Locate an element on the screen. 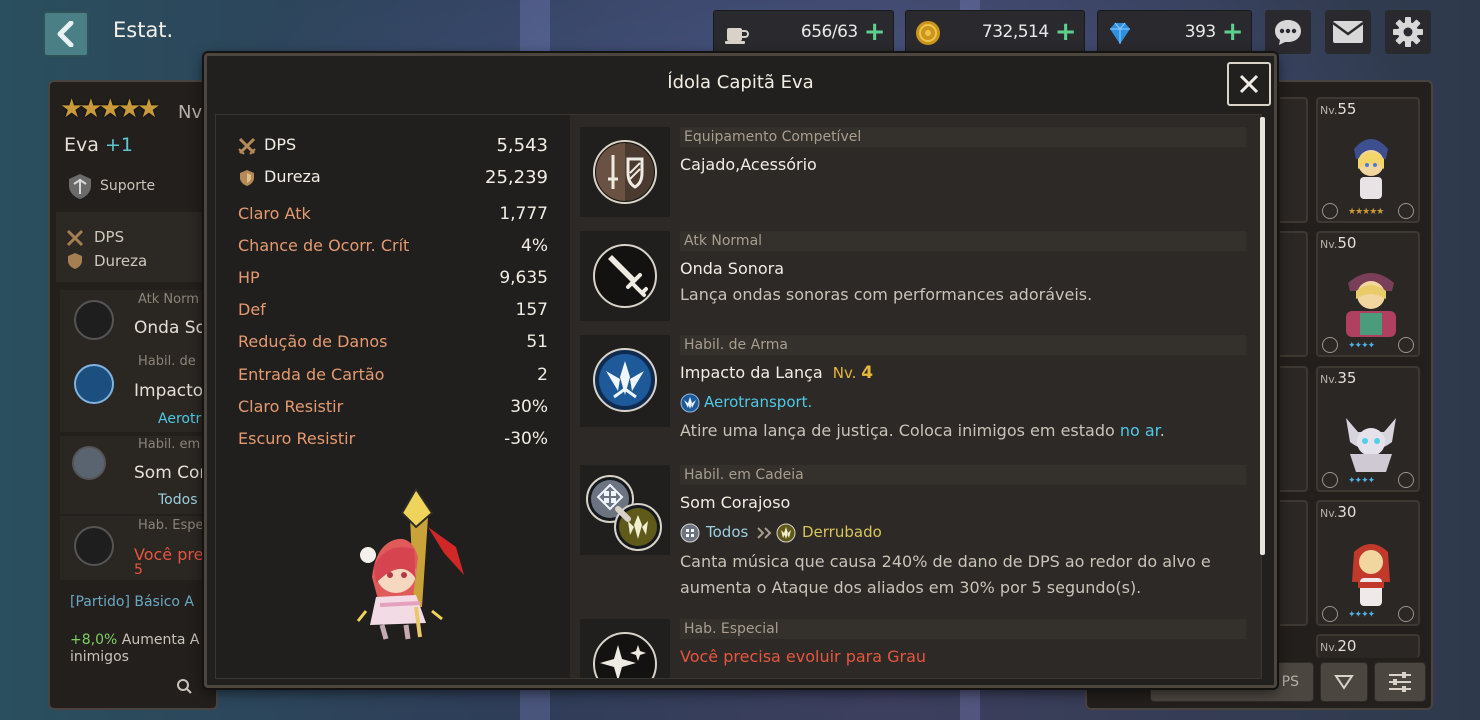  chain-from-tag: Todos is located at coordinates (727, 532).